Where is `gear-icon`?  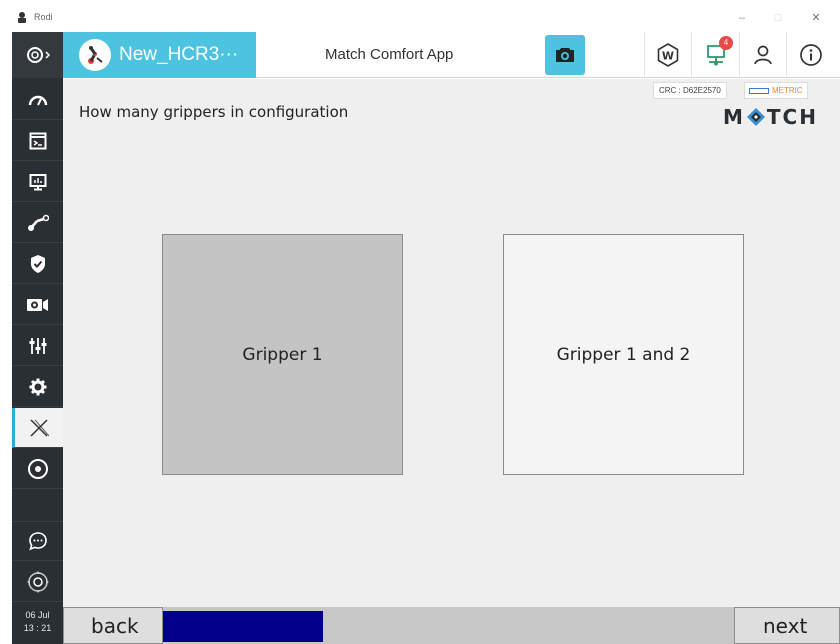 gear-icon is located at coordinates (37, 386).